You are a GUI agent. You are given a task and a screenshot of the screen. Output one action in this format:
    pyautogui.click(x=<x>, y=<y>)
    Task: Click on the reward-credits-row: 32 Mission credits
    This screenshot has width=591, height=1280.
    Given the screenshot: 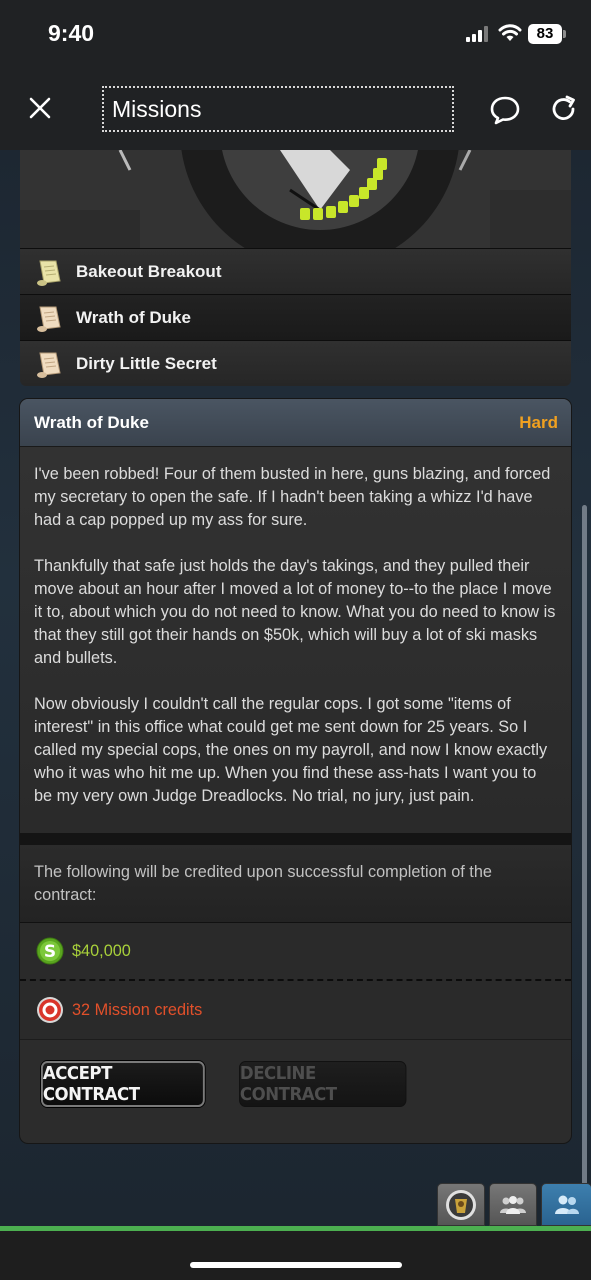 What is the action you would take?
    pyautogui.click(x=295, y=1010)
    